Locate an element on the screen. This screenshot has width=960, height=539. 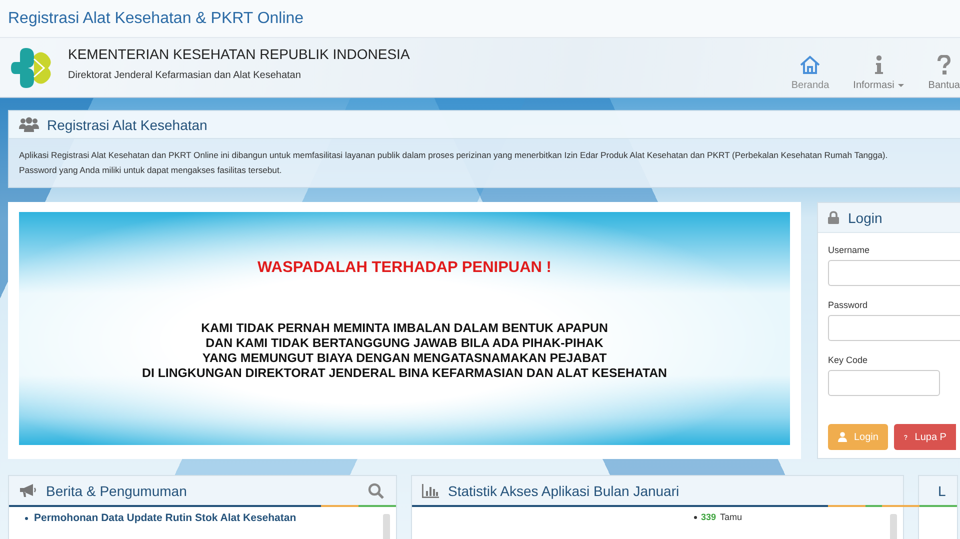
visitor-count: 339 is located at coordinates (708, 517).